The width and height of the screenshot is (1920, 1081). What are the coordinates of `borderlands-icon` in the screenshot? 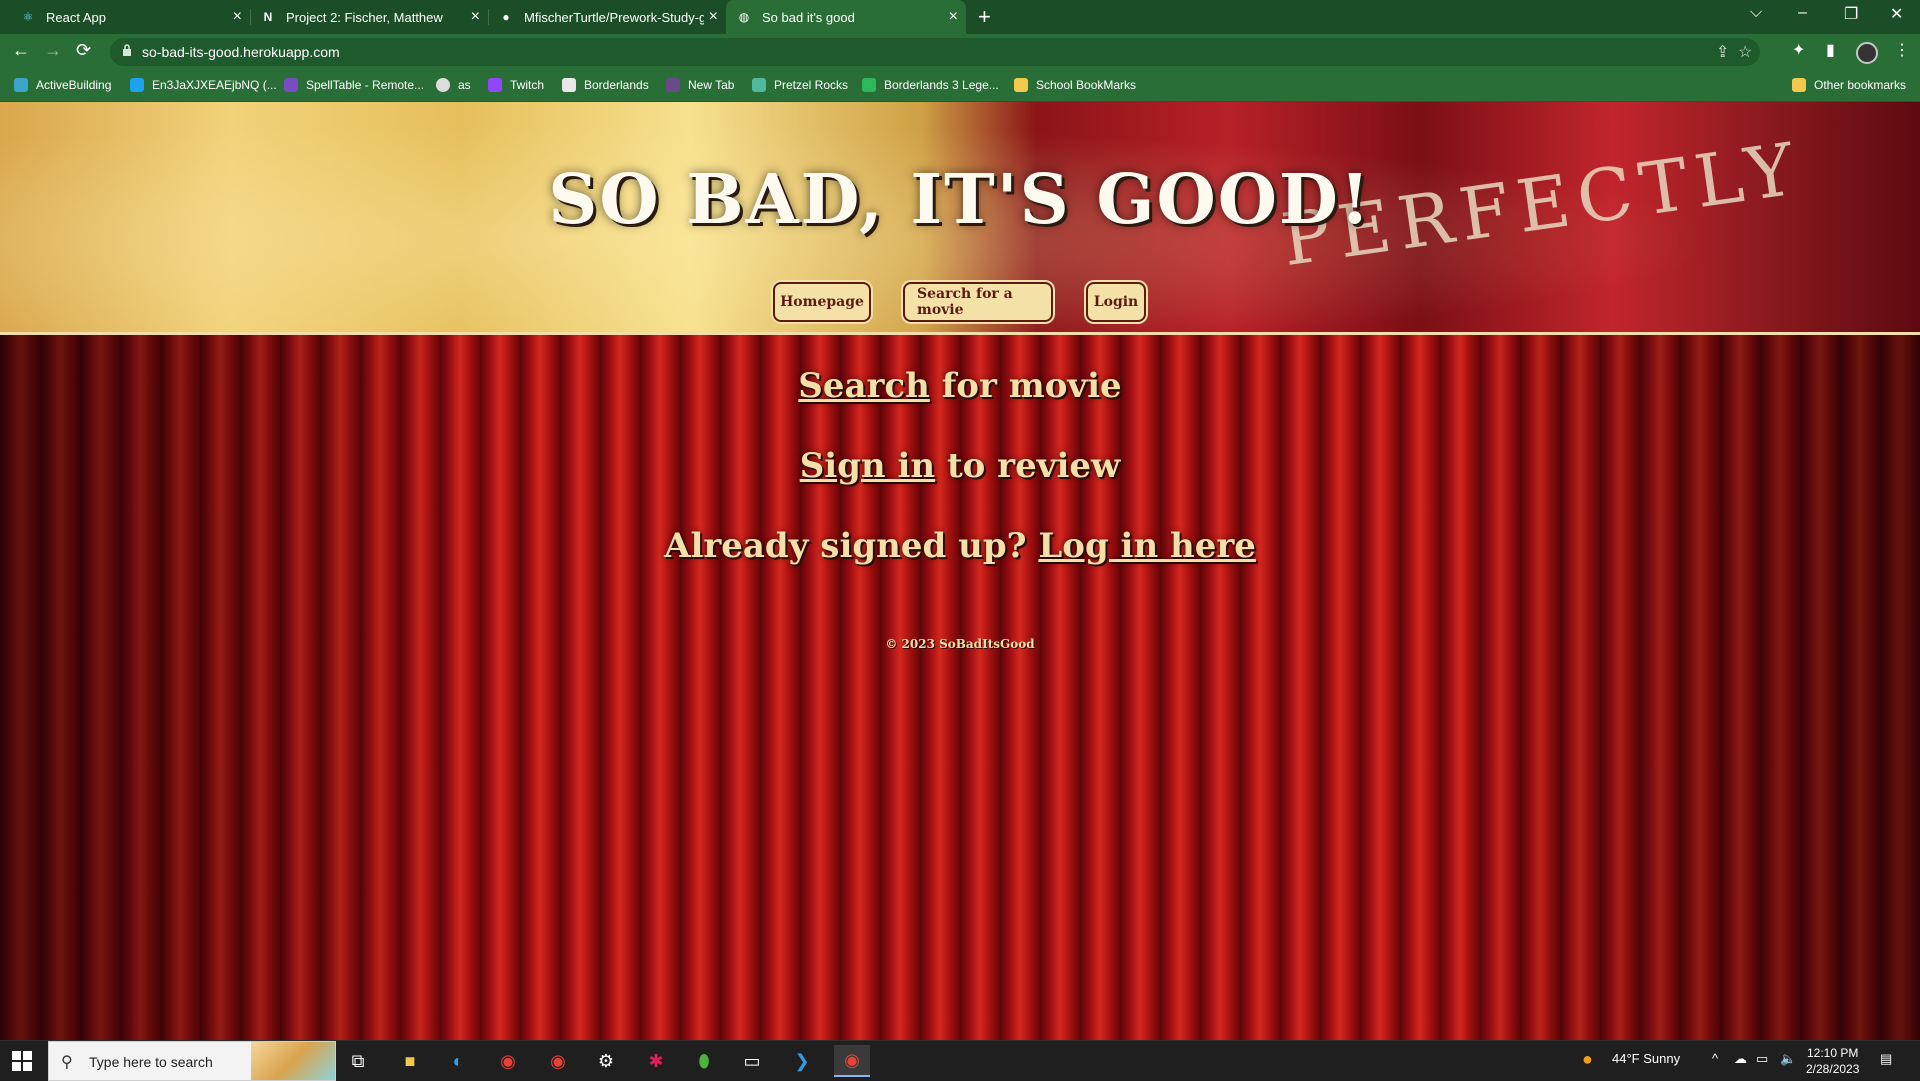 It's located at (569, 85).